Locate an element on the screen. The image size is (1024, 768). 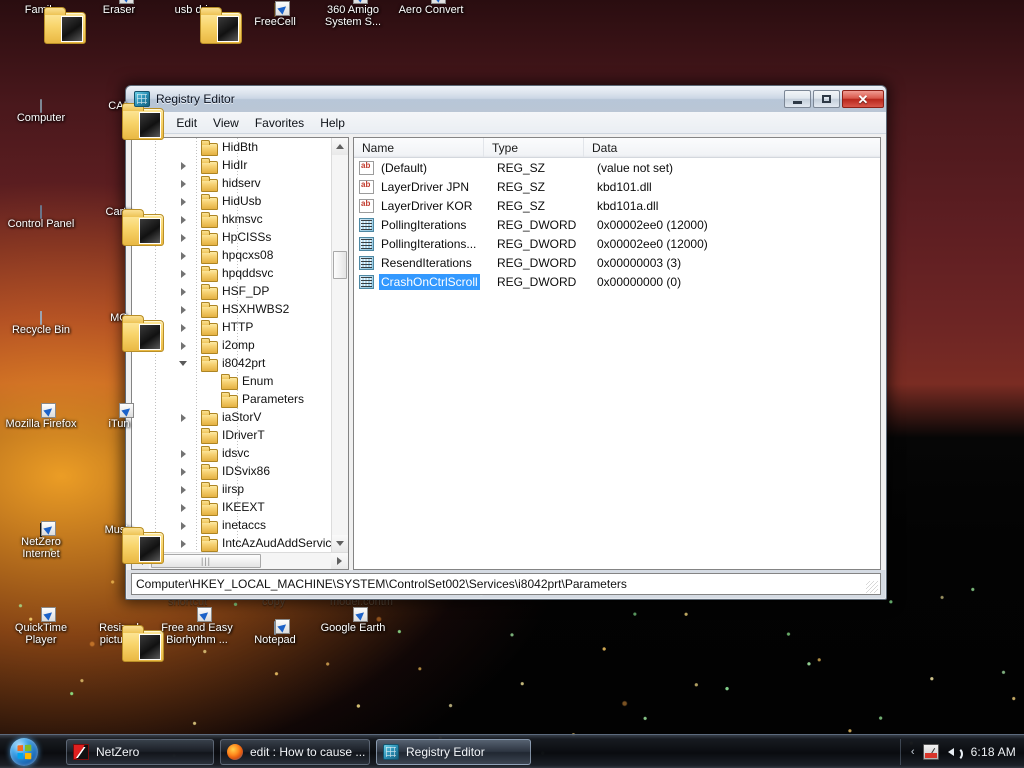
table-row: ResendIterations REG_DWORD 0x00000003 (3) is located at coordinates (617, 262).